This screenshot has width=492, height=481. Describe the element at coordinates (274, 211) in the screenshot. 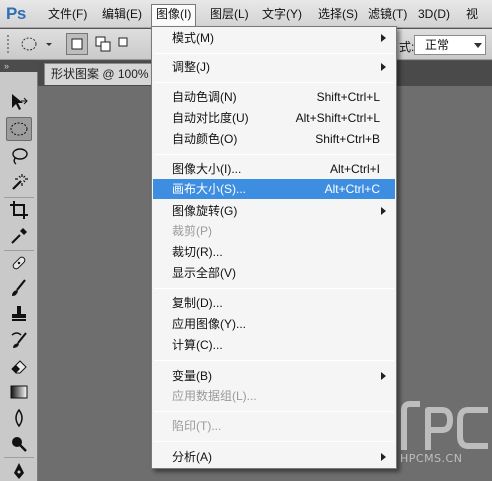

I see `menu-item-image-rotation: 图像旋转(G)` at that location.